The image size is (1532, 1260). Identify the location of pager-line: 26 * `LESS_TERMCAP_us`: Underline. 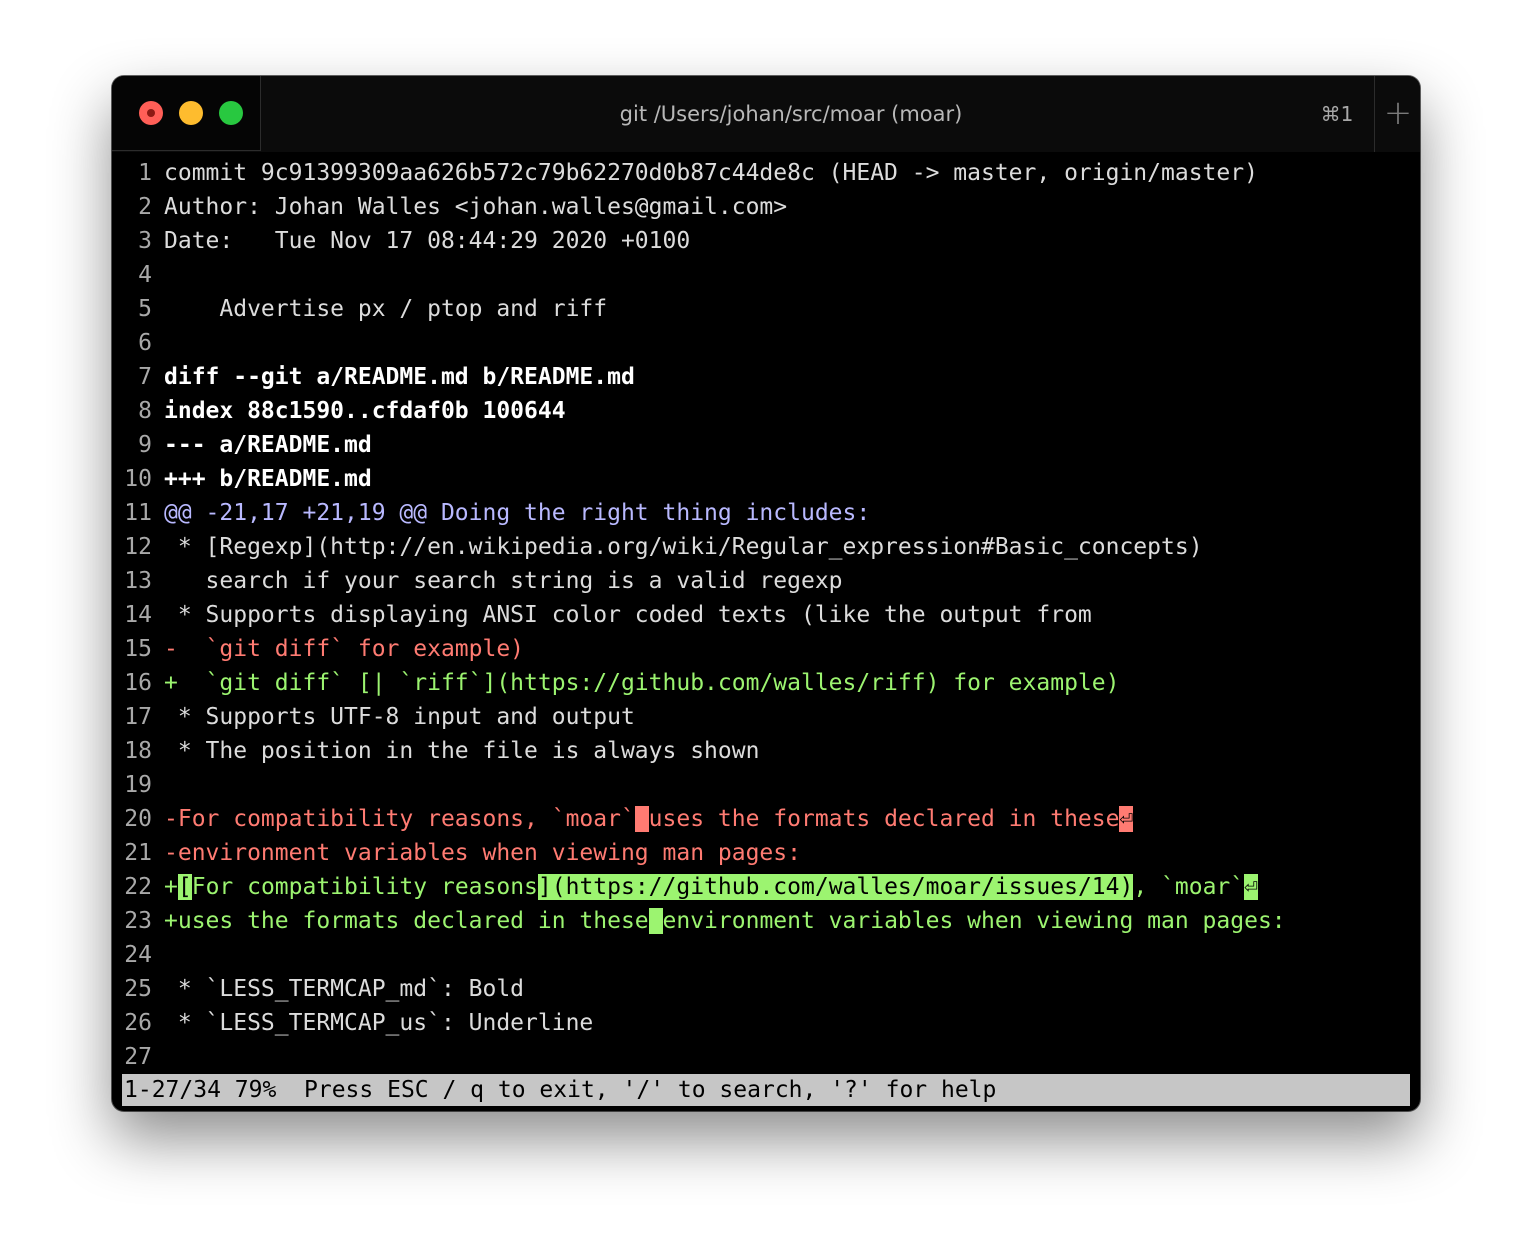
(766, 1023).